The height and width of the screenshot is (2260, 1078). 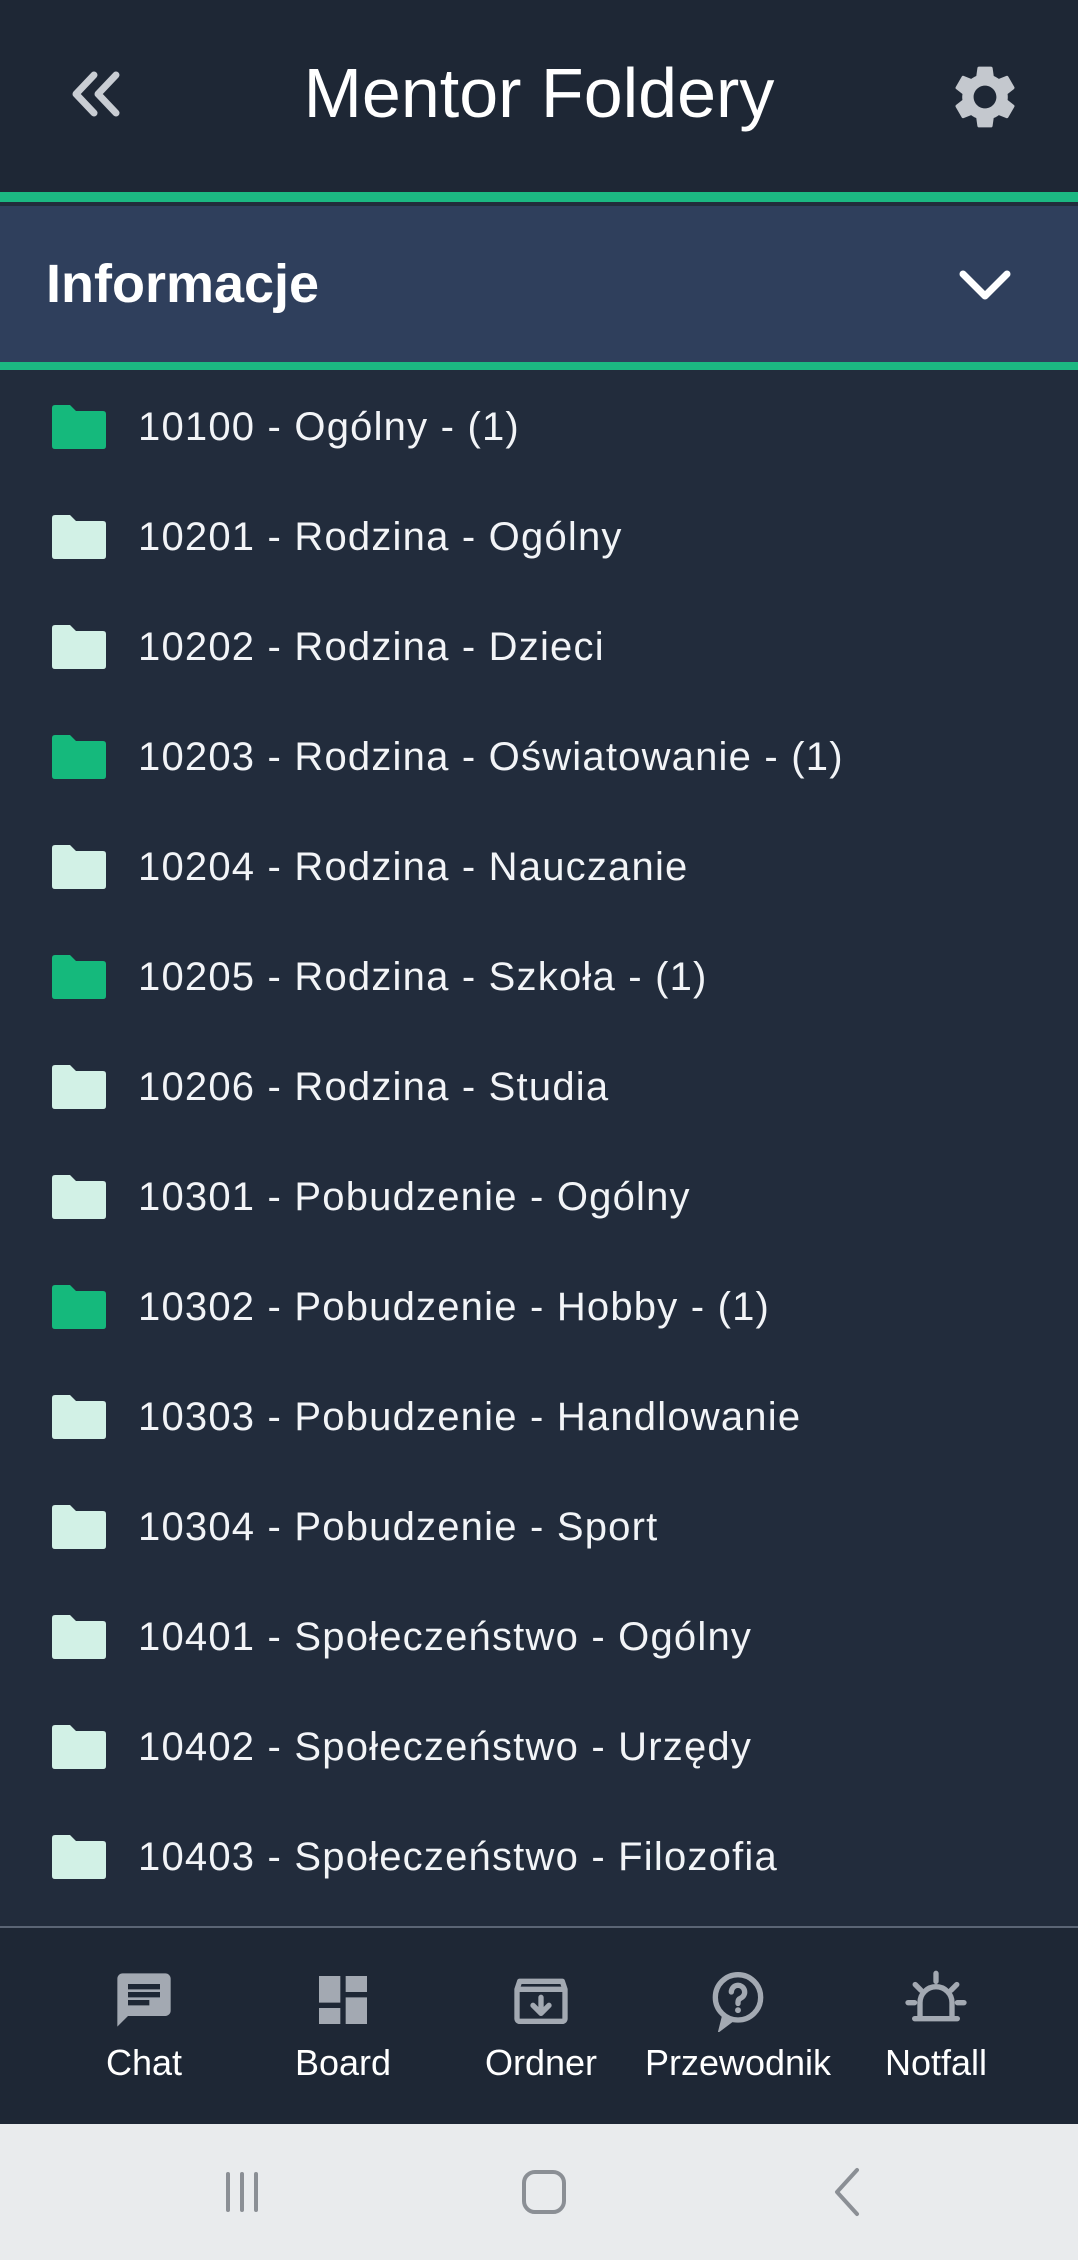 I want to click on nav-ordner: Ordner, so click(x=541, y=2026).